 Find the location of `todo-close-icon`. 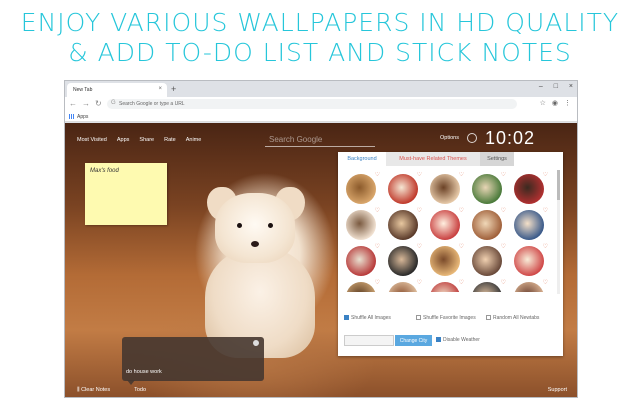

todo-close-icon is located at coordinates (256, 343).